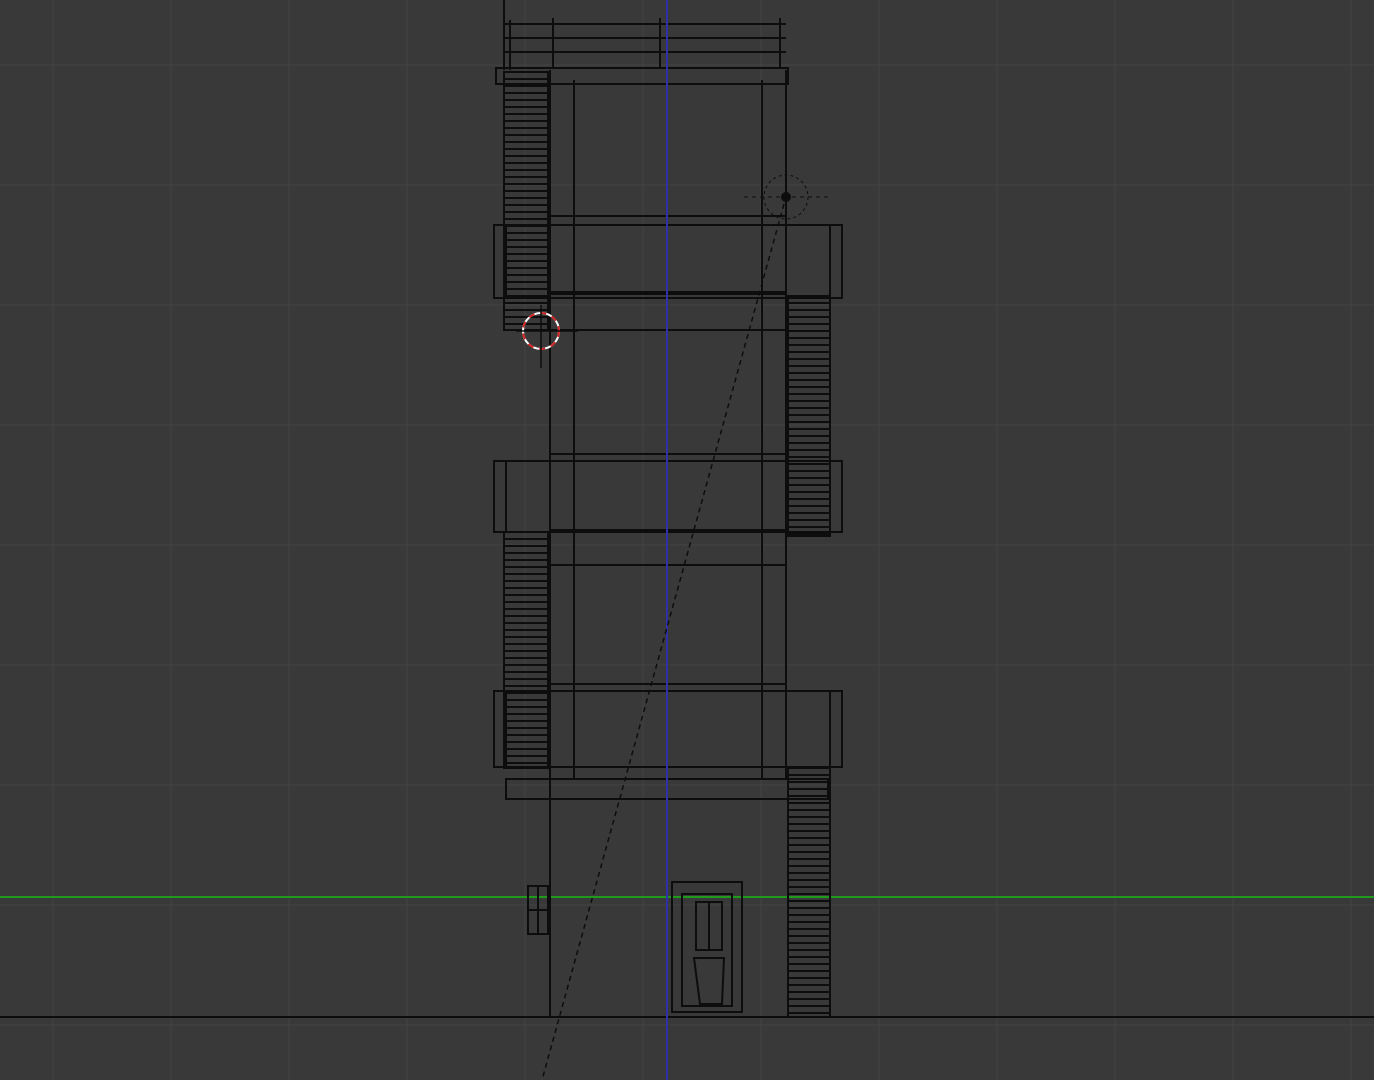  Describe the element at coordinates (809, 416) in the screenshot. I see `right-stairs` at that location.